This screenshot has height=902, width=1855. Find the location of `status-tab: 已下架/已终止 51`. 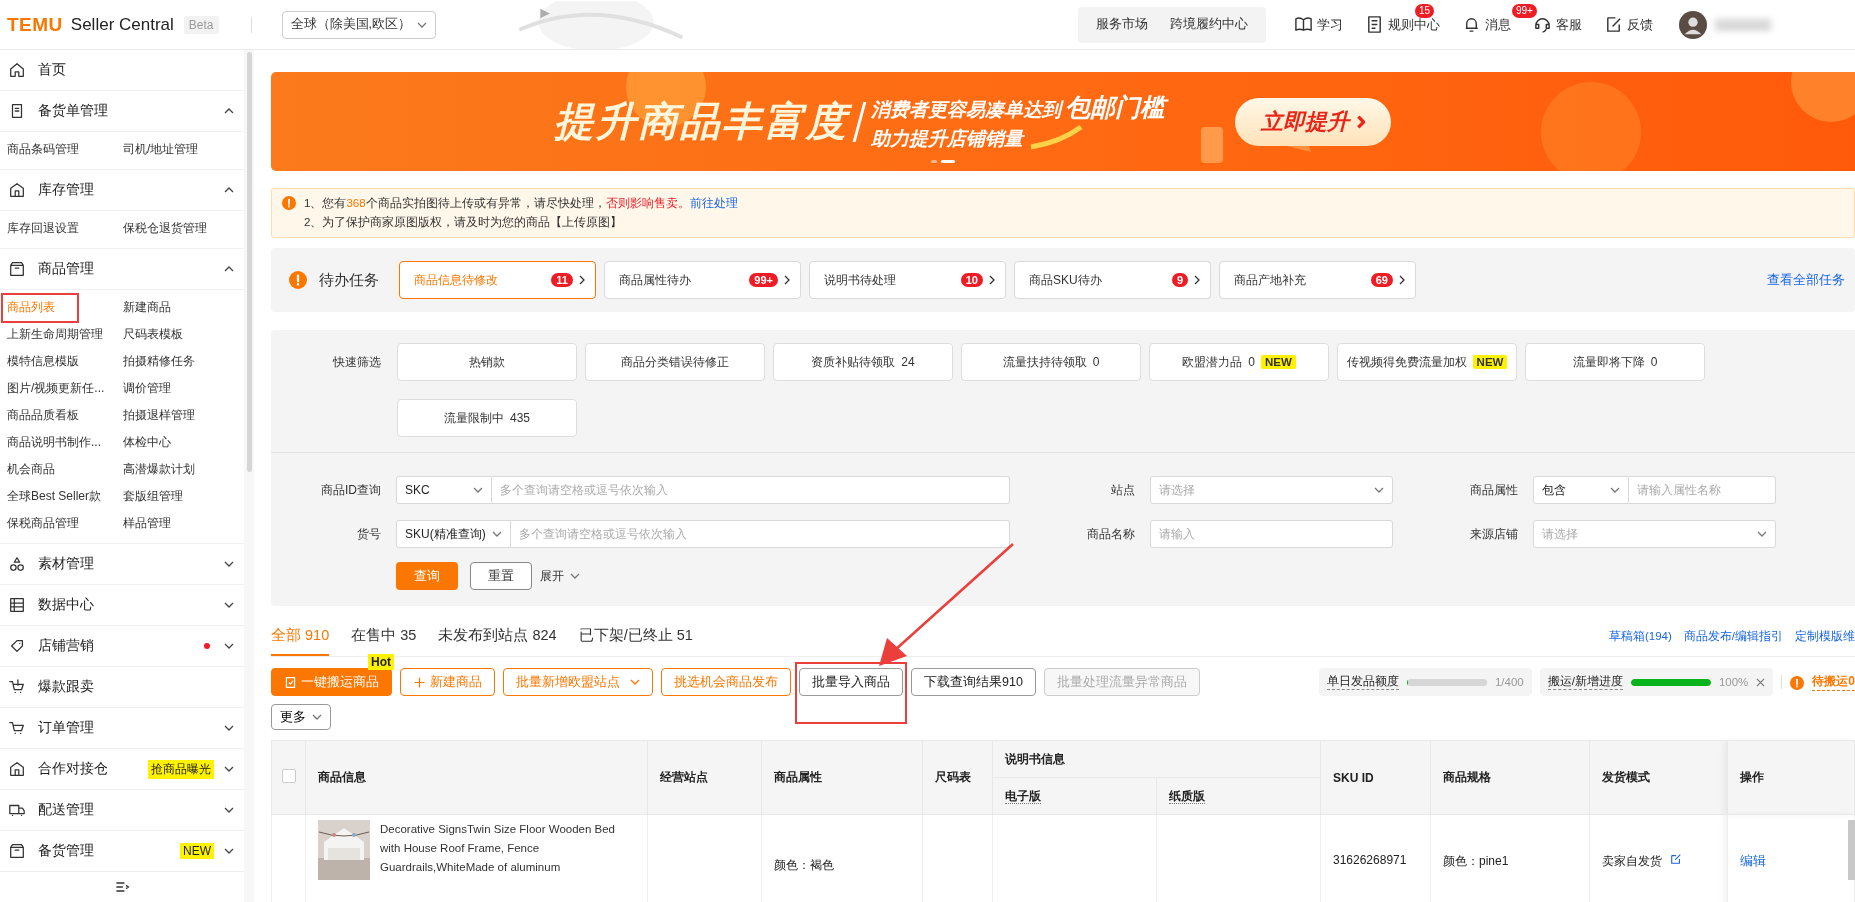

status-tab: 已下架/已终止 51 is located at coordinates (635, 641).